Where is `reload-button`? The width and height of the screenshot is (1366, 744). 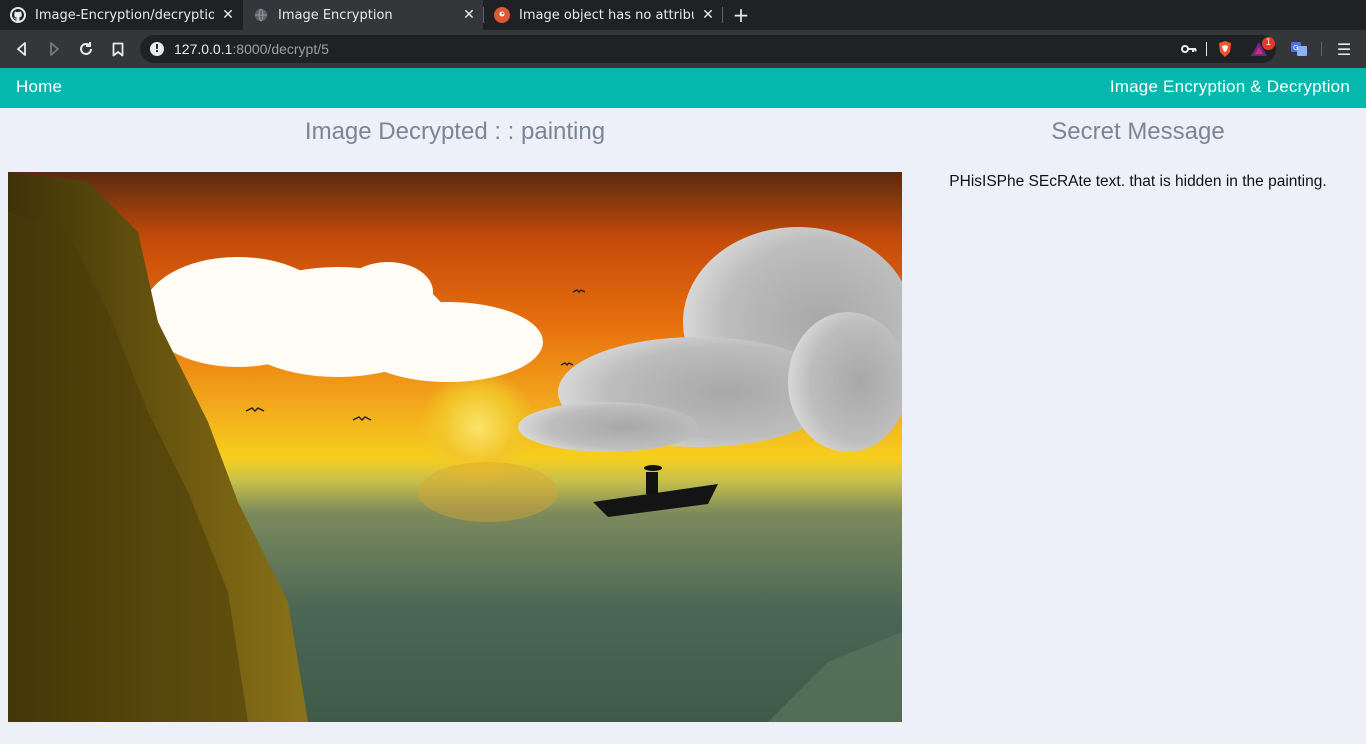 reload-button is located at coordinates (86, 49).